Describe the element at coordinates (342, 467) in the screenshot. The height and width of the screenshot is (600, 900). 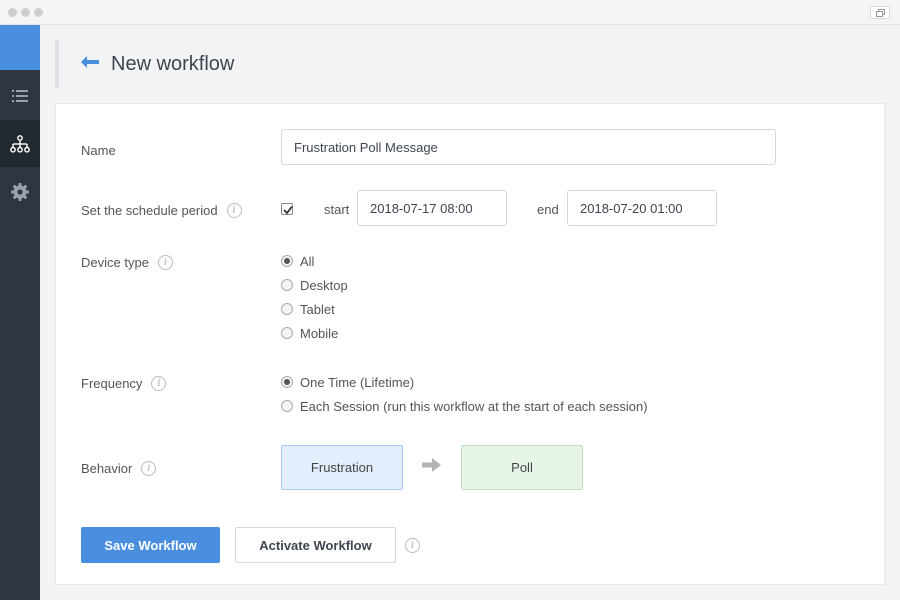
I see `behavior-trigger-box: Frustration` at that location.